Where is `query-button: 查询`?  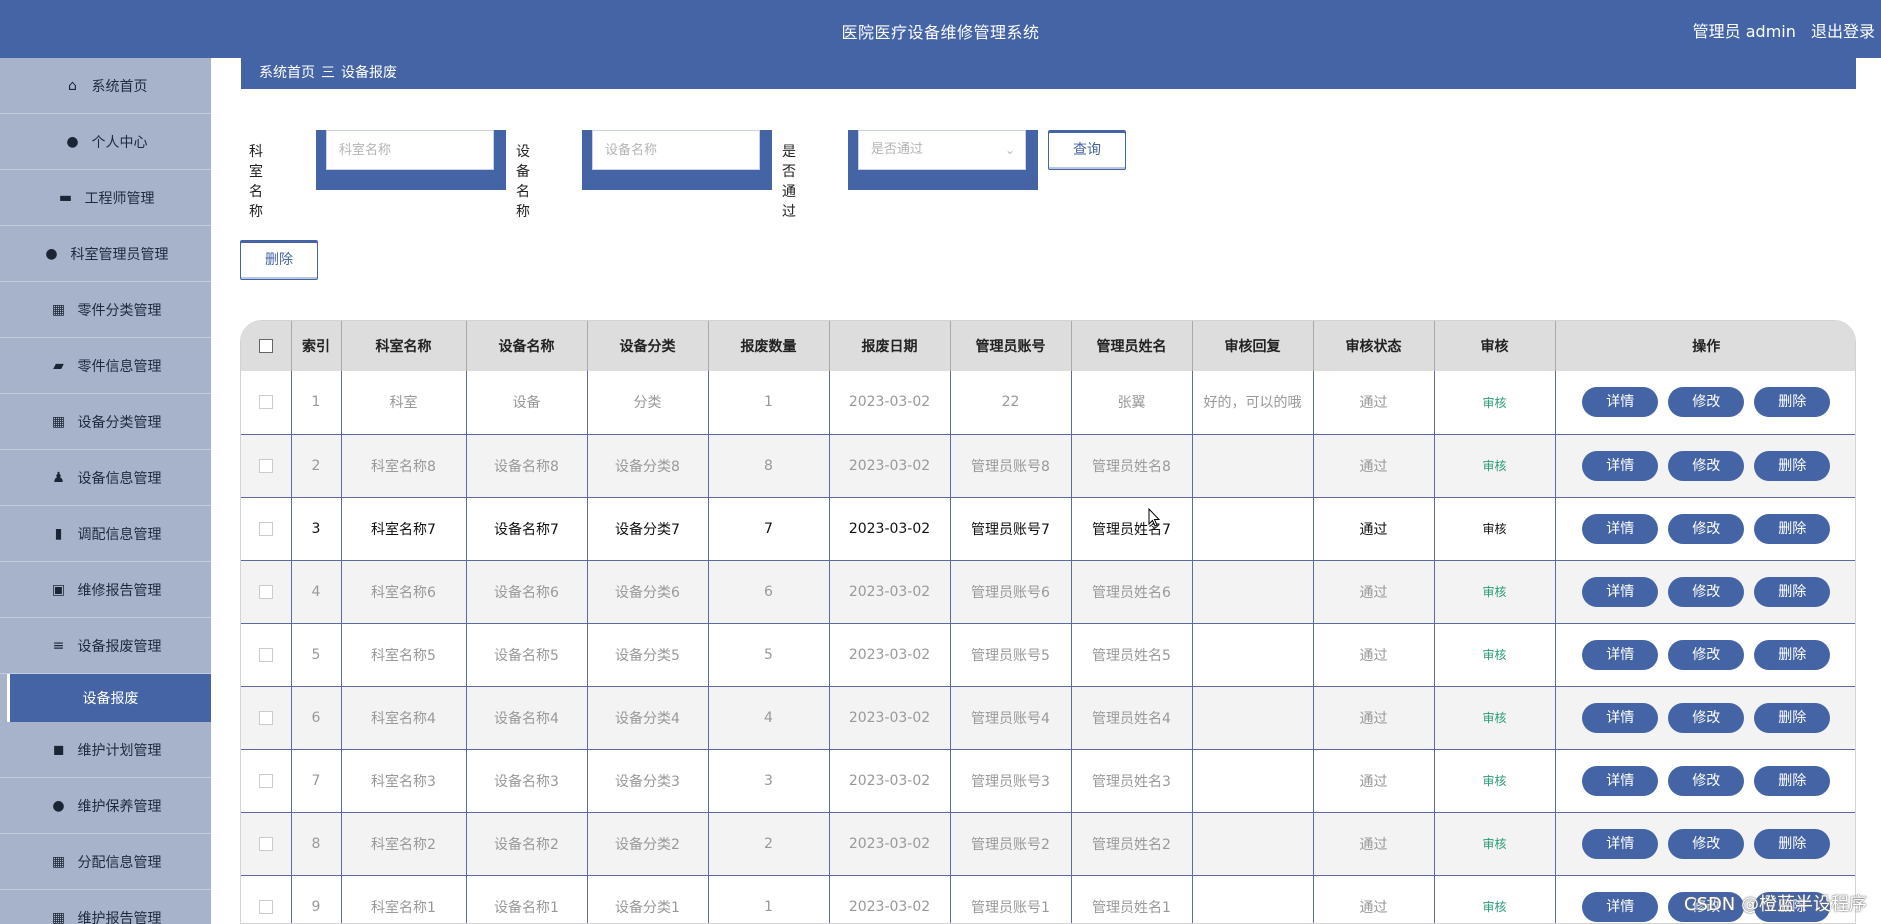 query-button: 查询 is located at coordinates (1087, 150).